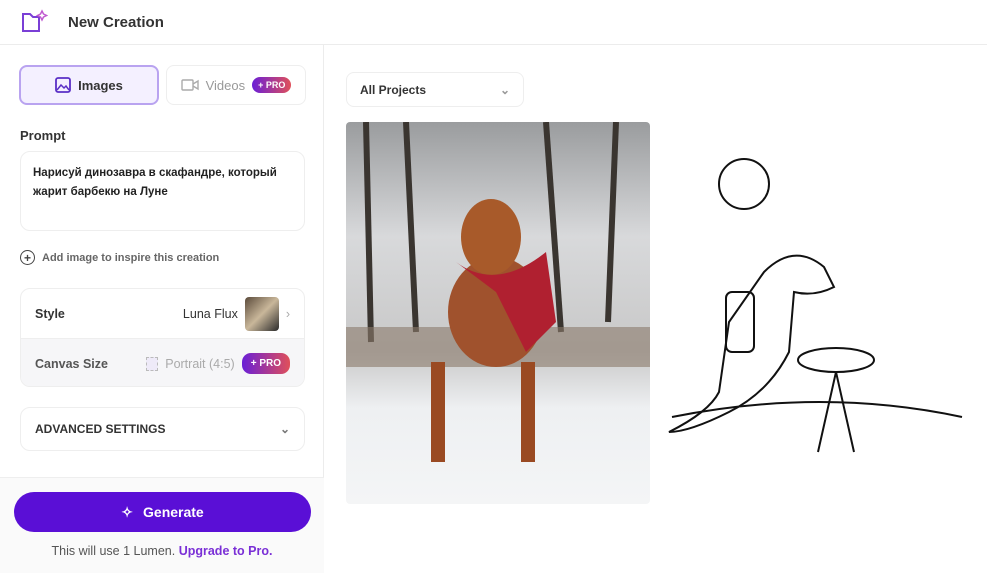 This screenshot has height=573, width=987. I want to click on tab-label: Videos, so click(225, 85).